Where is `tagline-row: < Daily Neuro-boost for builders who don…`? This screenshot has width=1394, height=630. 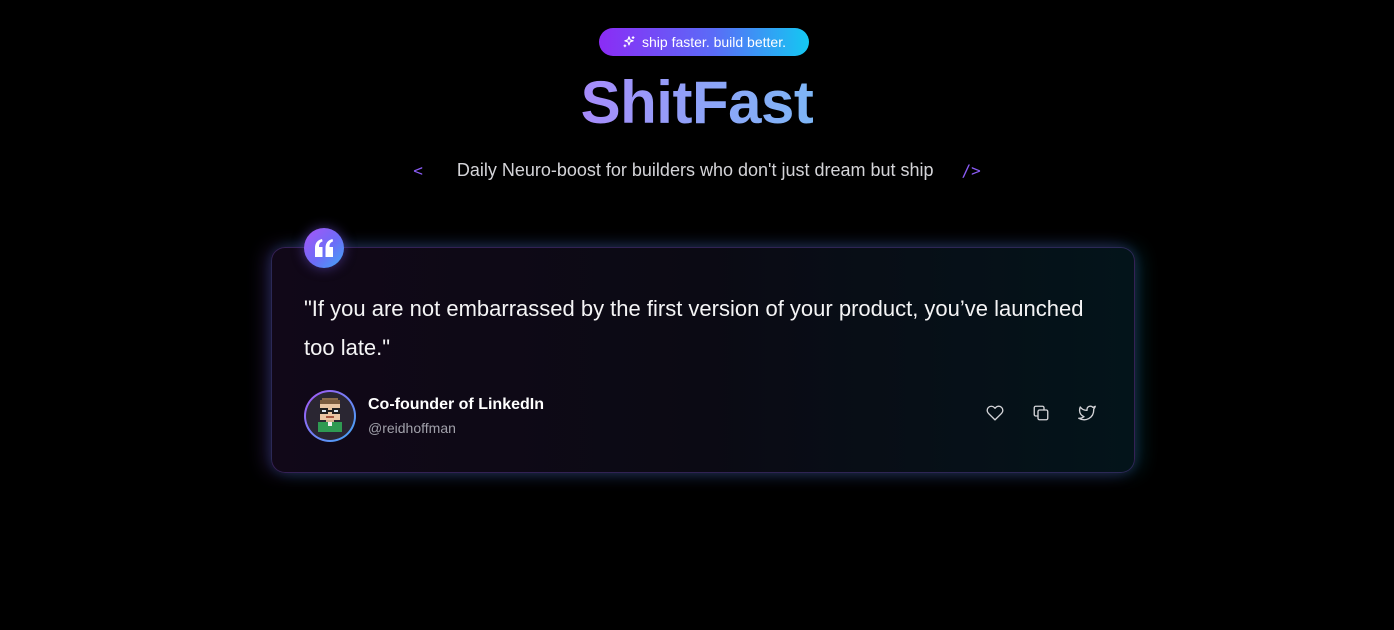
tagline-row: < Daily Neuro-boost for builders who don… is located at coordinates (697, 170).